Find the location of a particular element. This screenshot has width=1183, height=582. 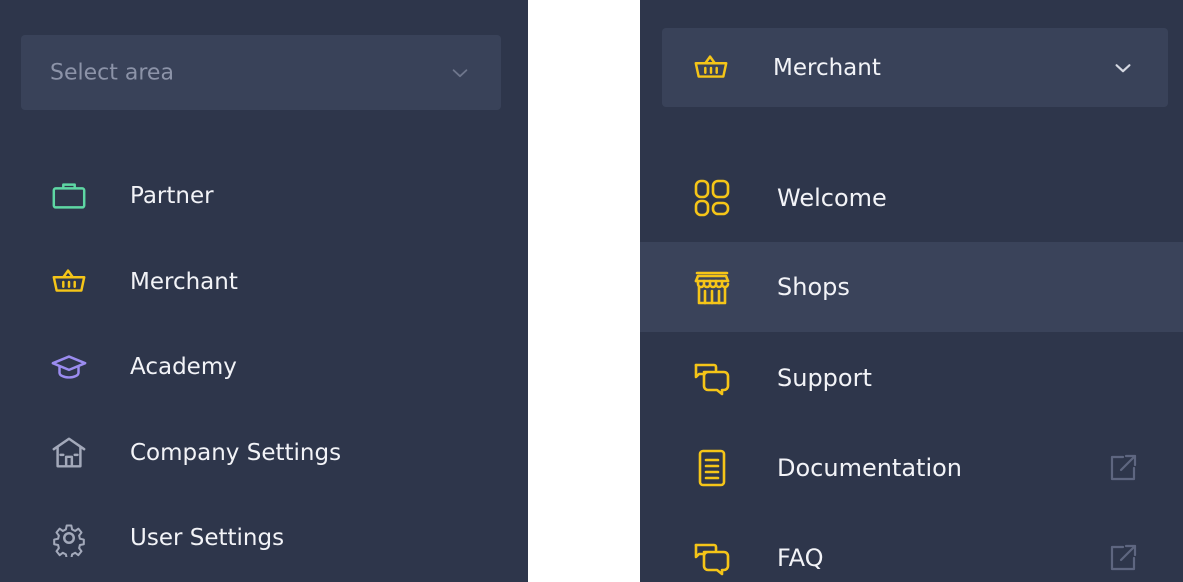

nav-item-shops: Shops is located at coordinates (911, 287).